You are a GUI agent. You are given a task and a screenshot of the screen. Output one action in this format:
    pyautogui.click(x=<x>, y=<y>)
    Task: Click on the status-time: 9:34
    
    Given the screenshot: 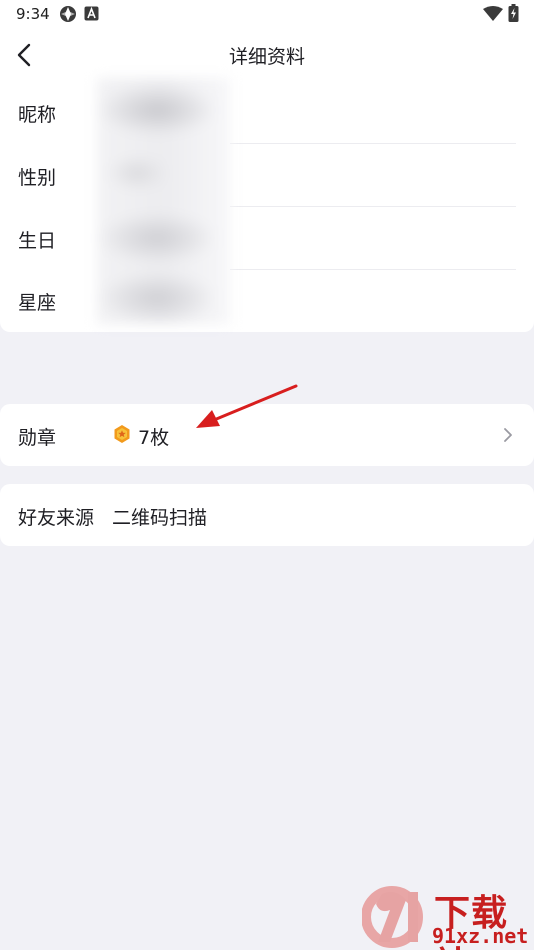 What is the action you would take?
    pyautogui.click(x=33, y=14)
    